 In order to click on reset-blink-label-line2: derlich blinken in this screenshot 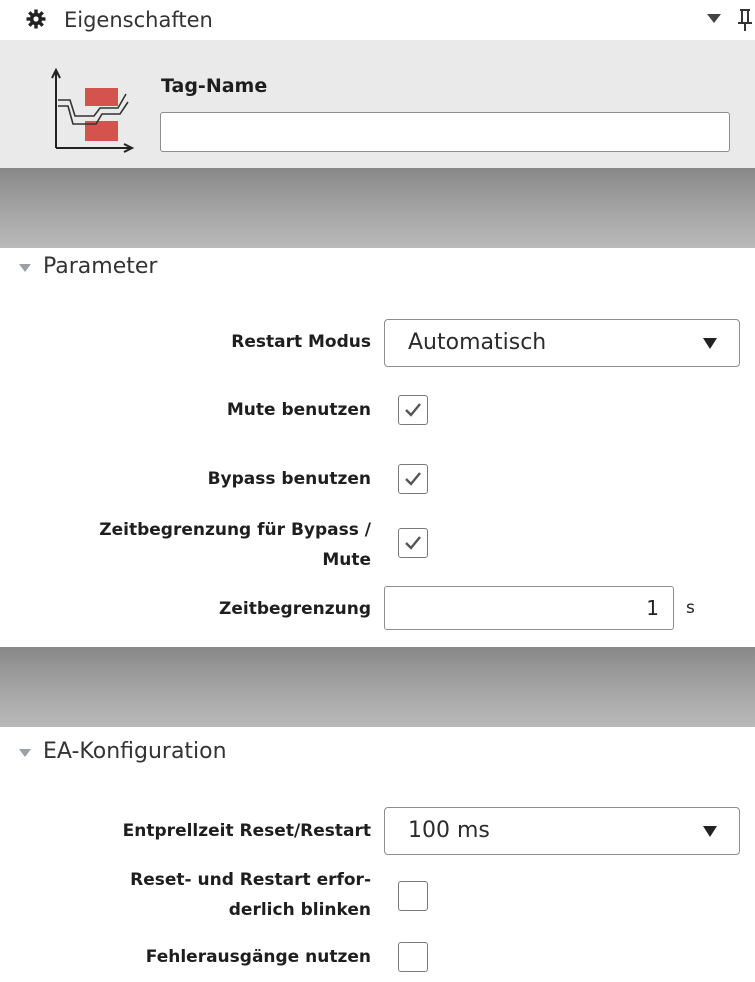, I will do `click(299, 910)`.